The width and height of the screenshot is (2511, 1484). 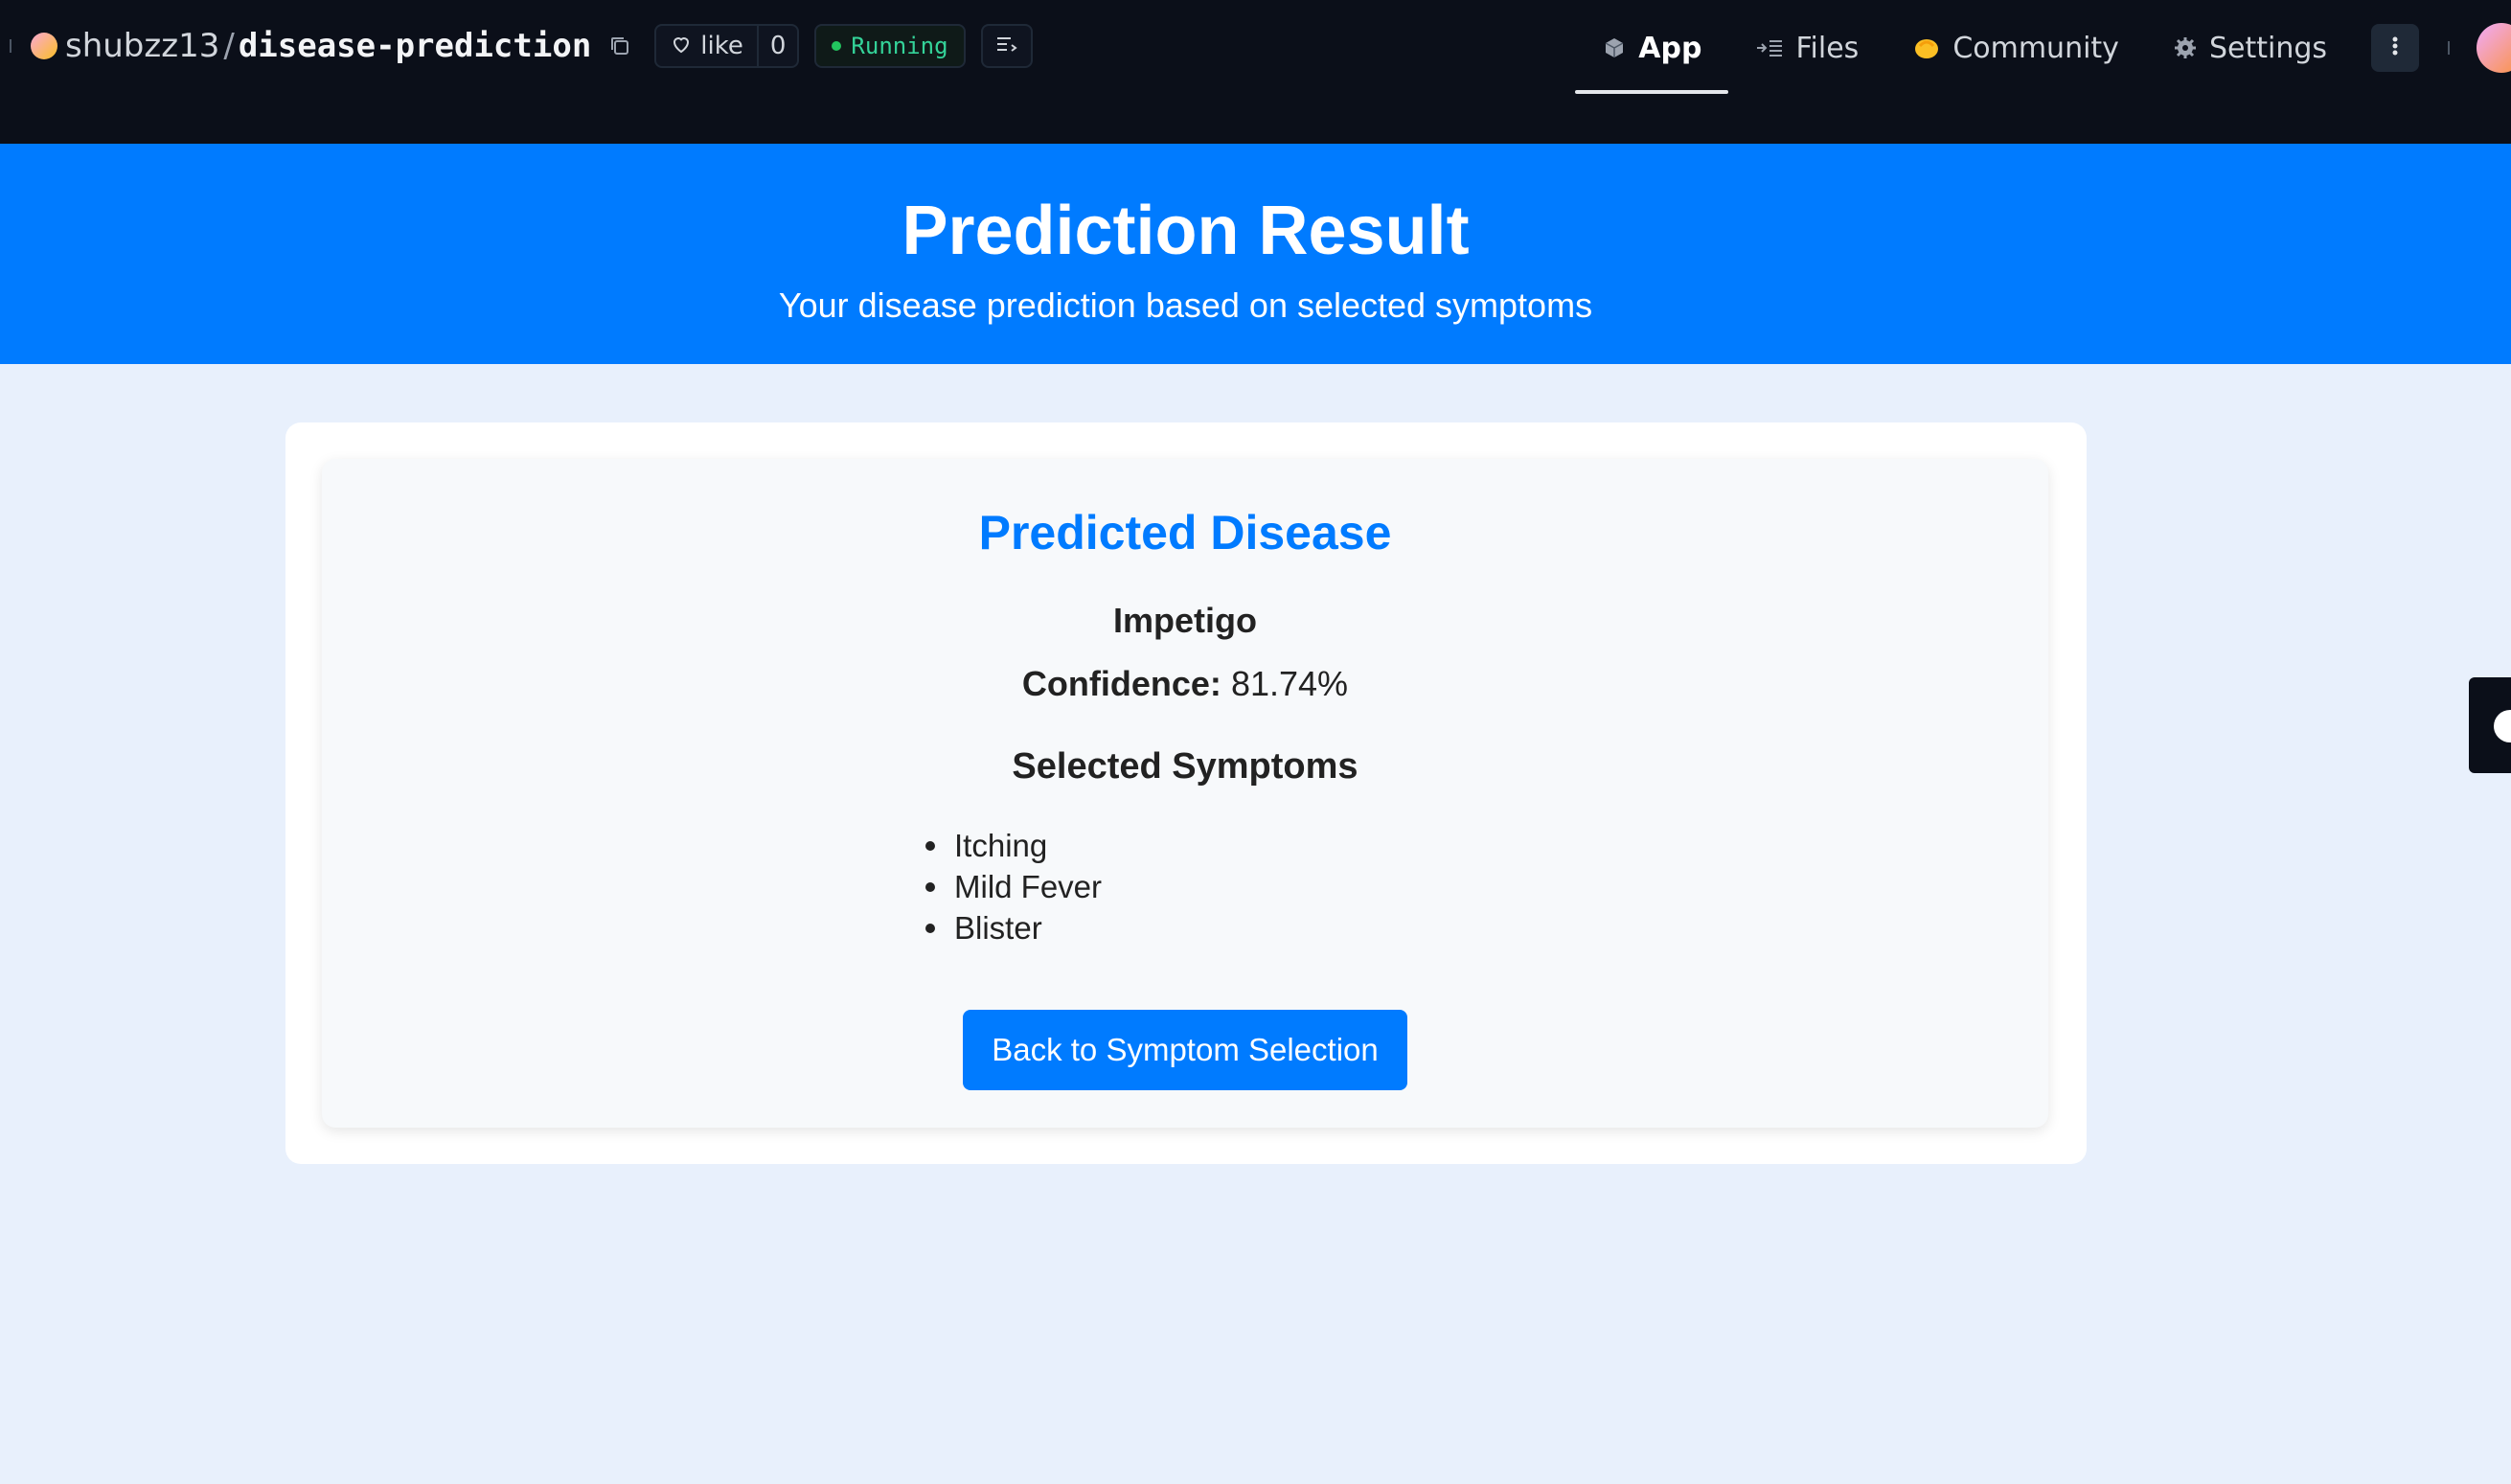 What do you see at coordinates (44, 46) in the screenshot?
I see `owner-avatar` at bounding box center [44, 46].